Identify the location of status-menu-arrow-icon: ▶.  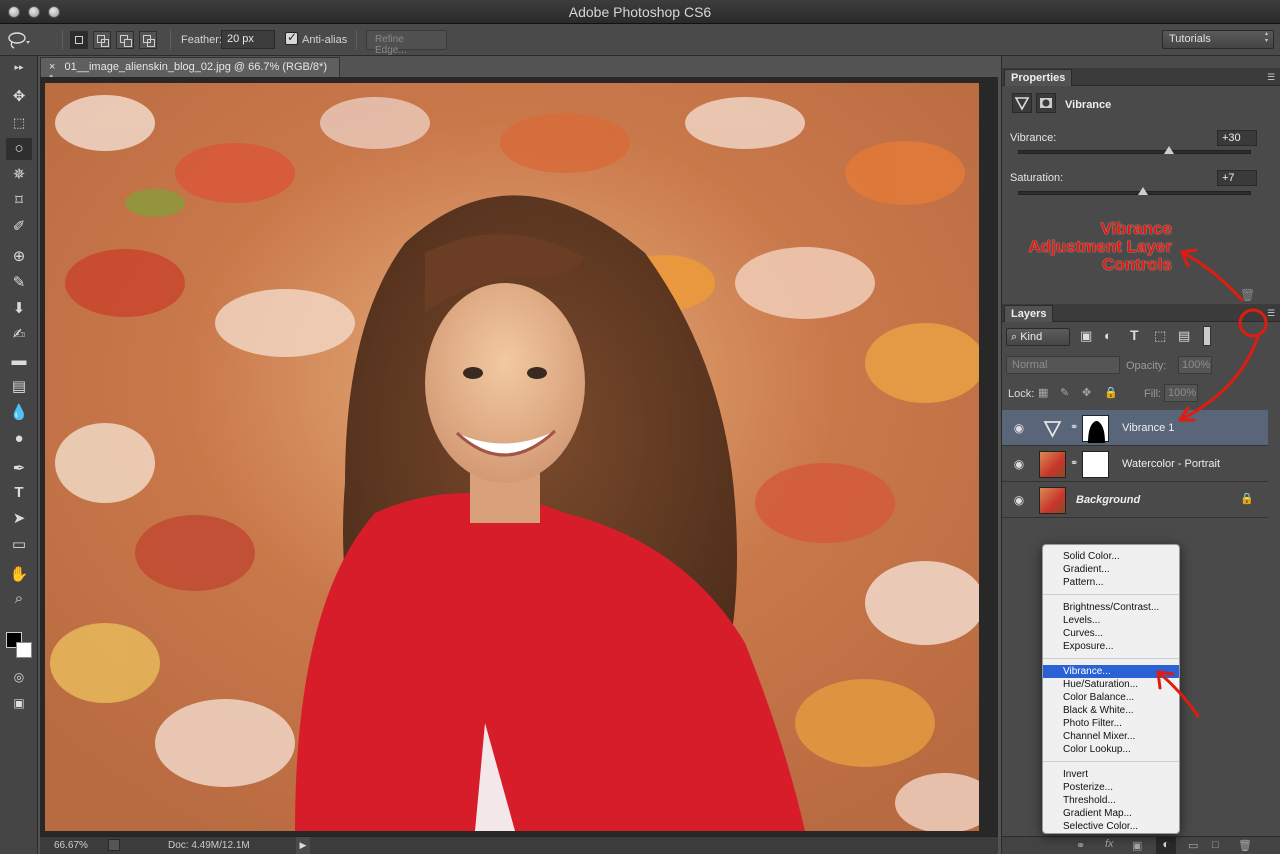
(303, 845).